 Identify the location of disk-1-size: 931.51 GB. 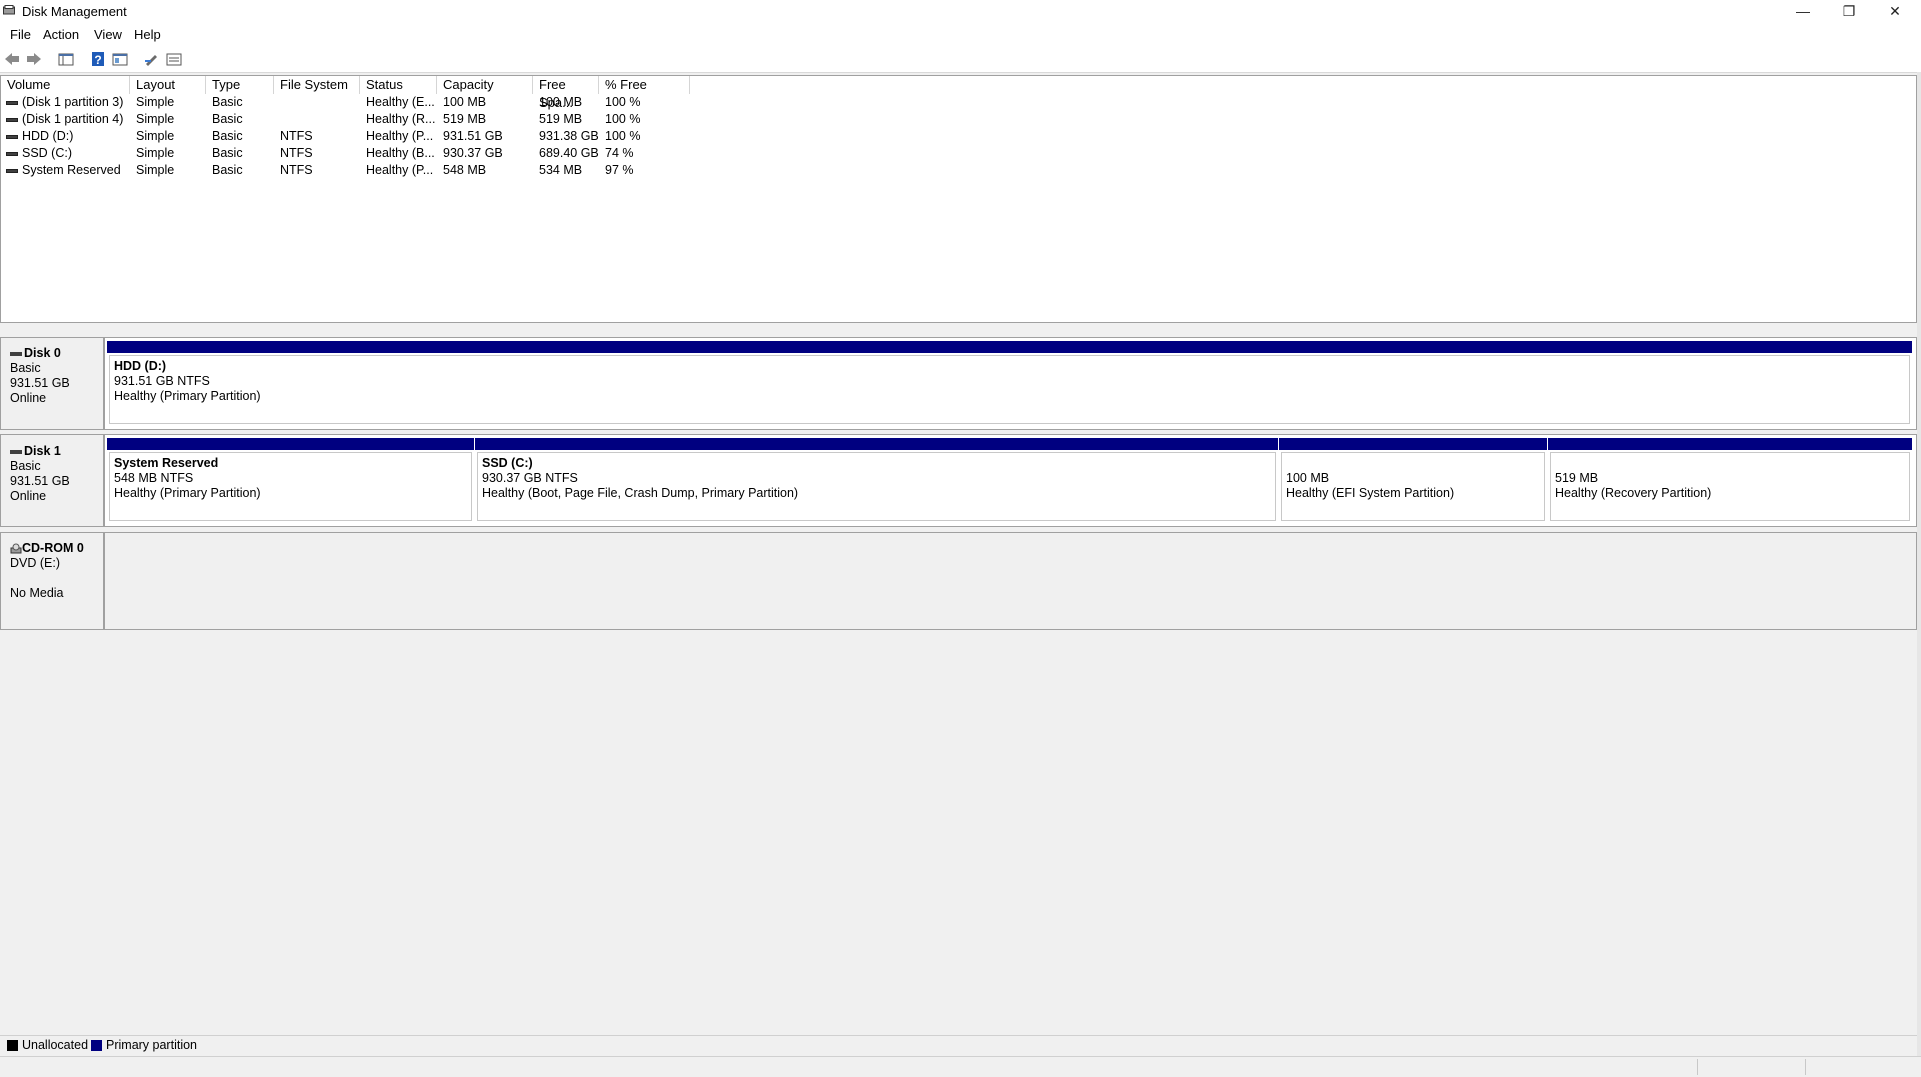
(40, 481).